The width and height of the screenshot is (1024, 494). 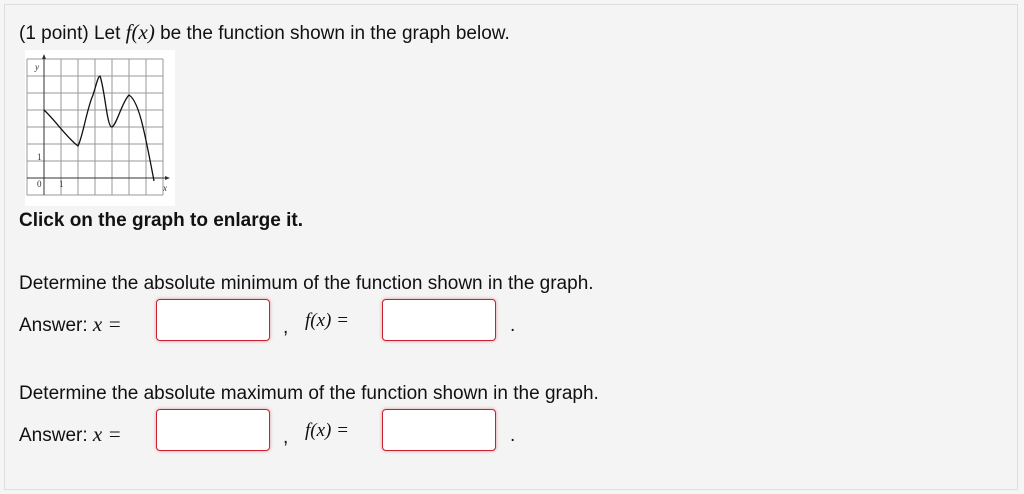 What do you see at coordinates (140, 32) in the screenshot?
I see `intro-function-notation: f(x)` at bounding box center [140, 32].